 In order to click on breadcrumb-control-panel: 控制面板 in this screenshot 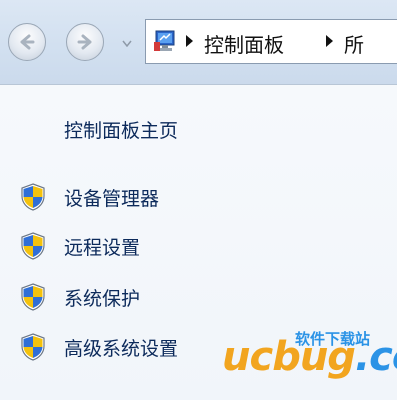, I will do `click(244, 43)`.